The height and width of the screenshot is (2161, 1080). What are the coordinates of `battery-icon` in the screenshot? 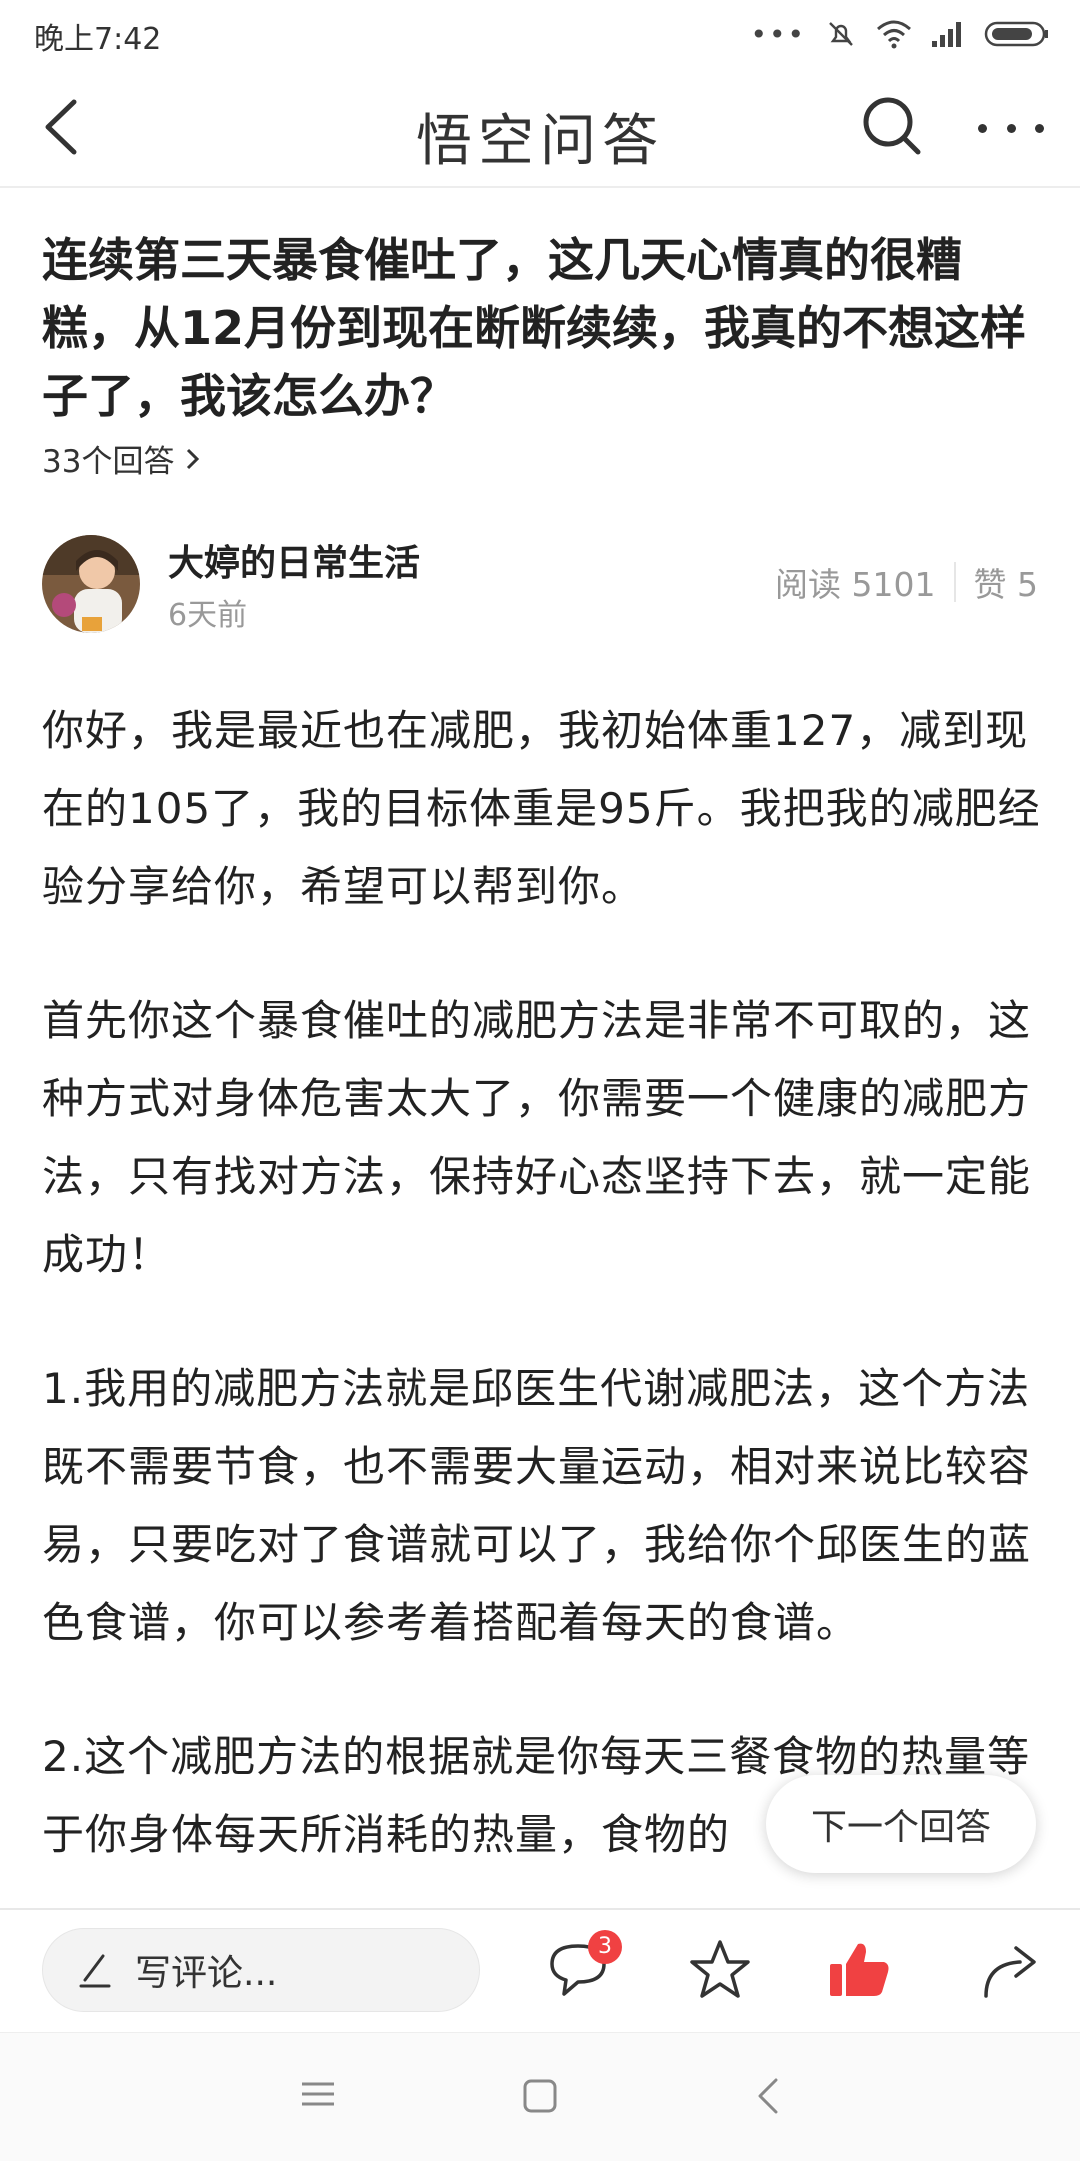 It's located at (1016, 34).